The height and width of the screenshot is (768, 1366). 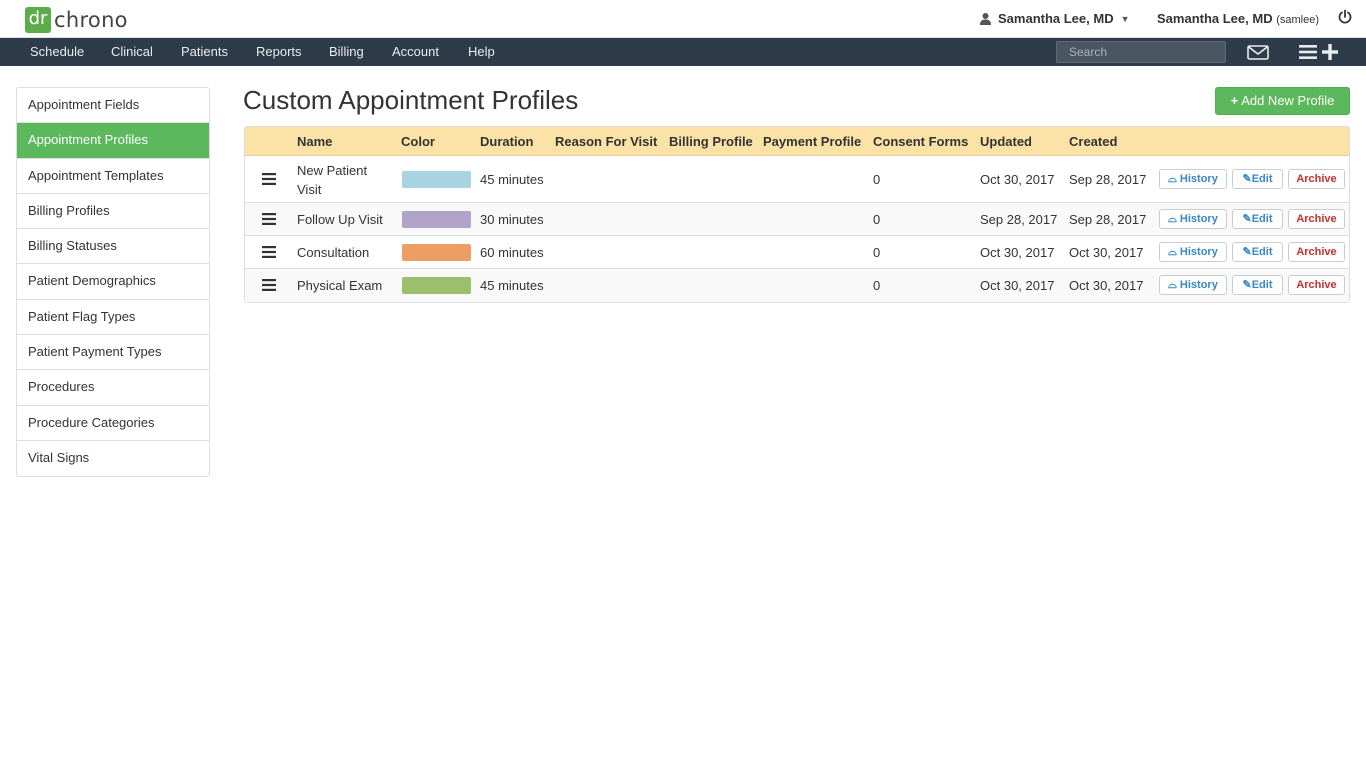 What do you see at coordinates (38, 20) in the screenshot?
I see `logo-mark: dr` at bounding box center [38, 20].